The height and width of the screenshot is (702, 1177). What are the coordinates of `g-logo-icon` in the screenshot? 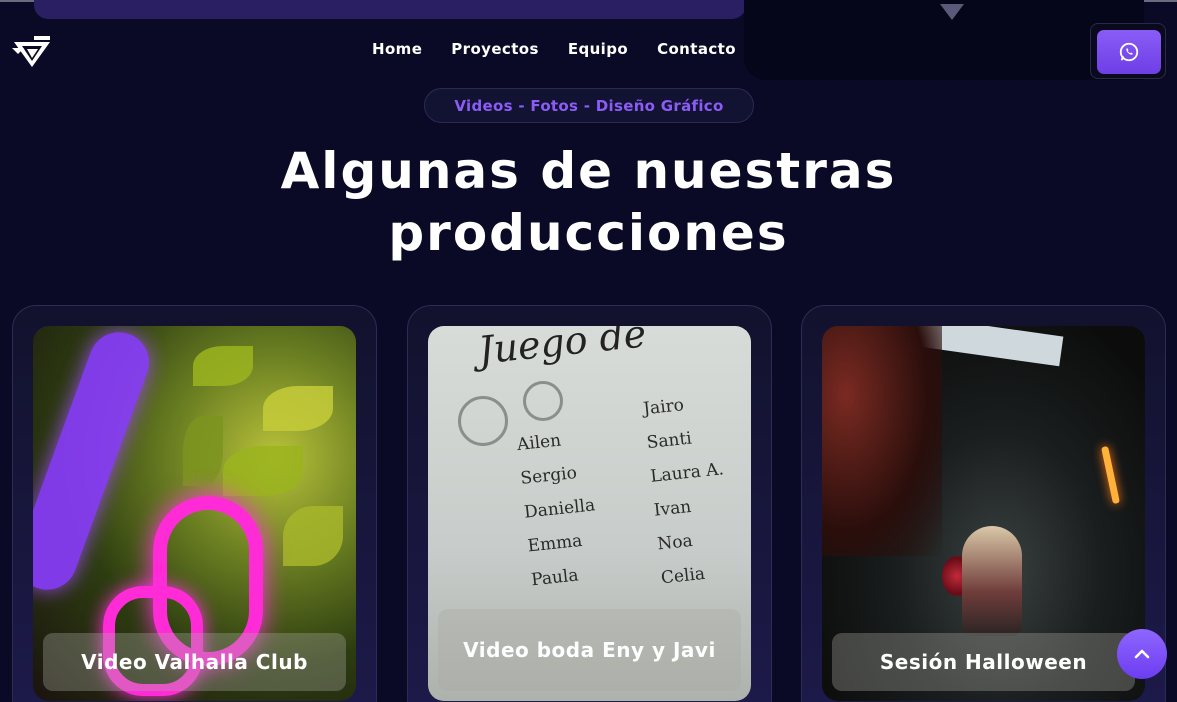 It's located at (32, 51).